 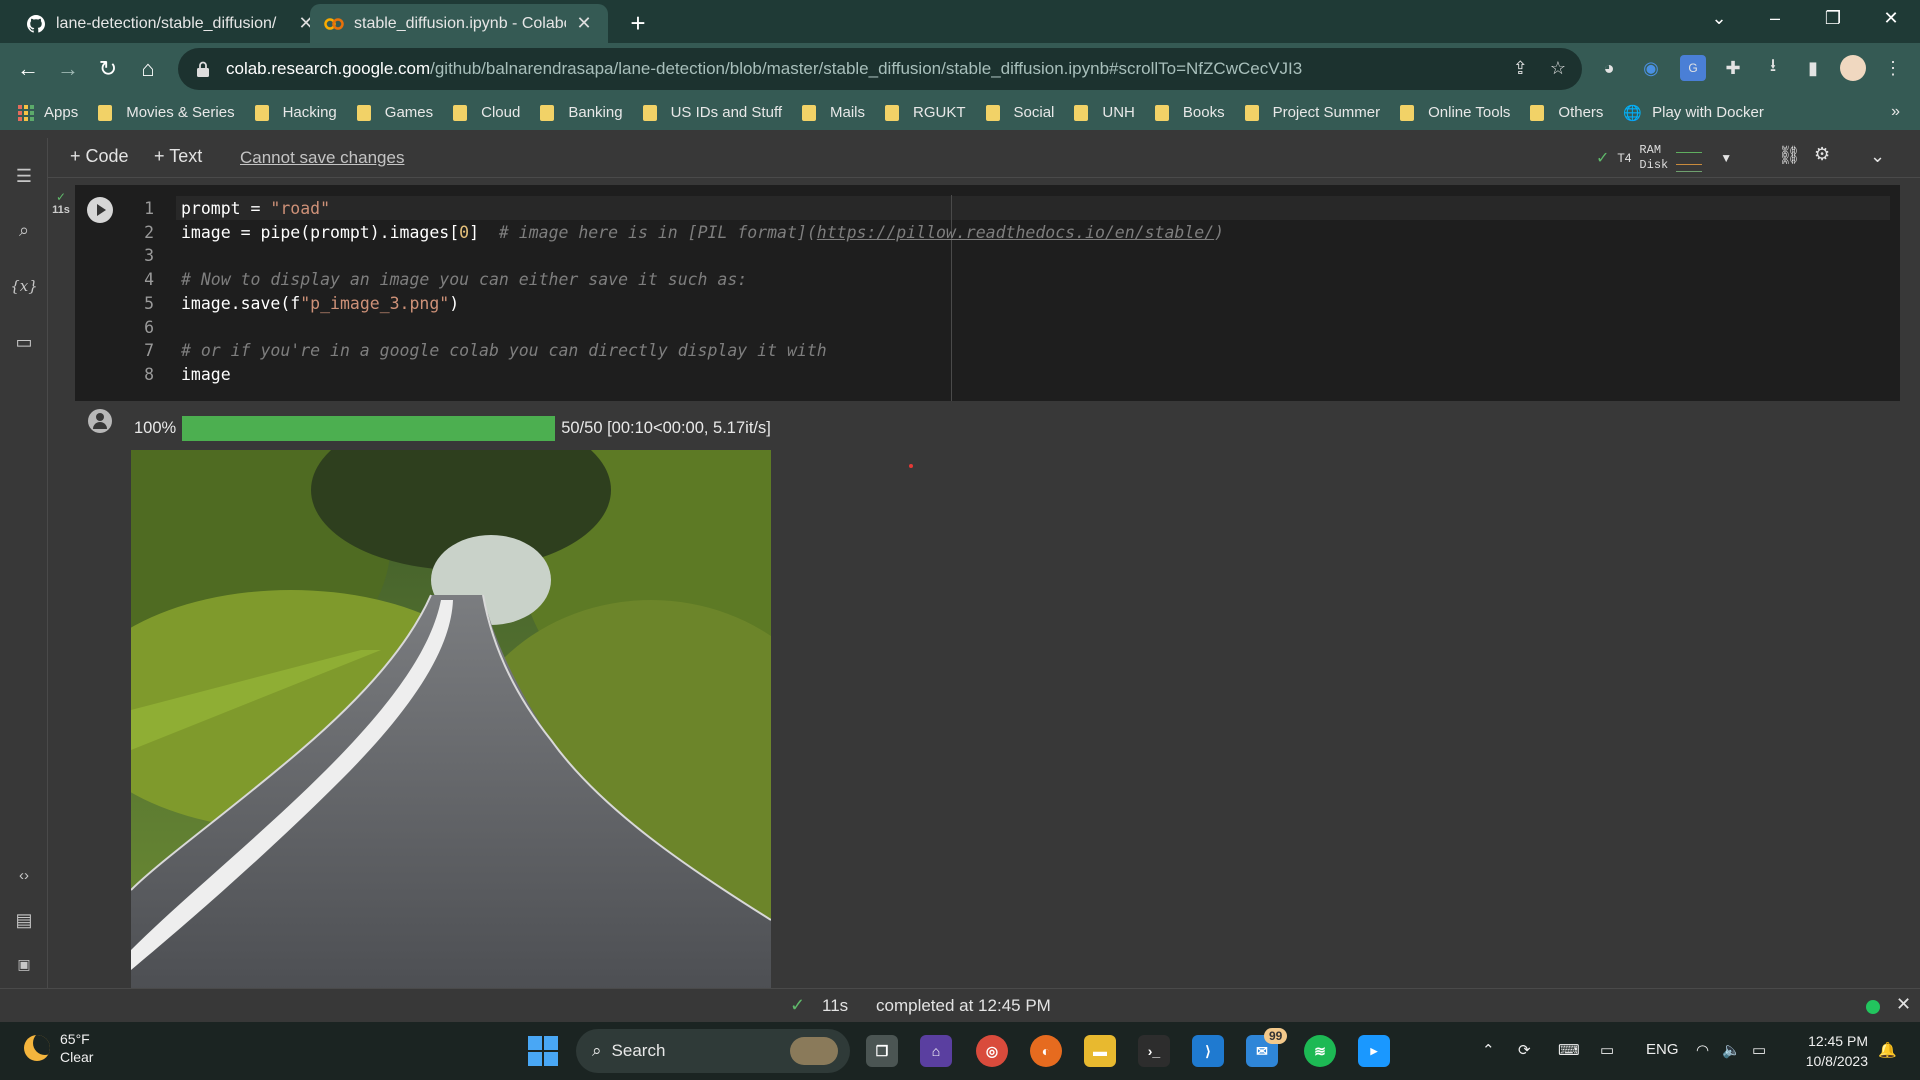 What do you see at coordinates (595, 112) in the screenshot?
I see `bookmark-label: Banking` at bounding box center [595, 112].